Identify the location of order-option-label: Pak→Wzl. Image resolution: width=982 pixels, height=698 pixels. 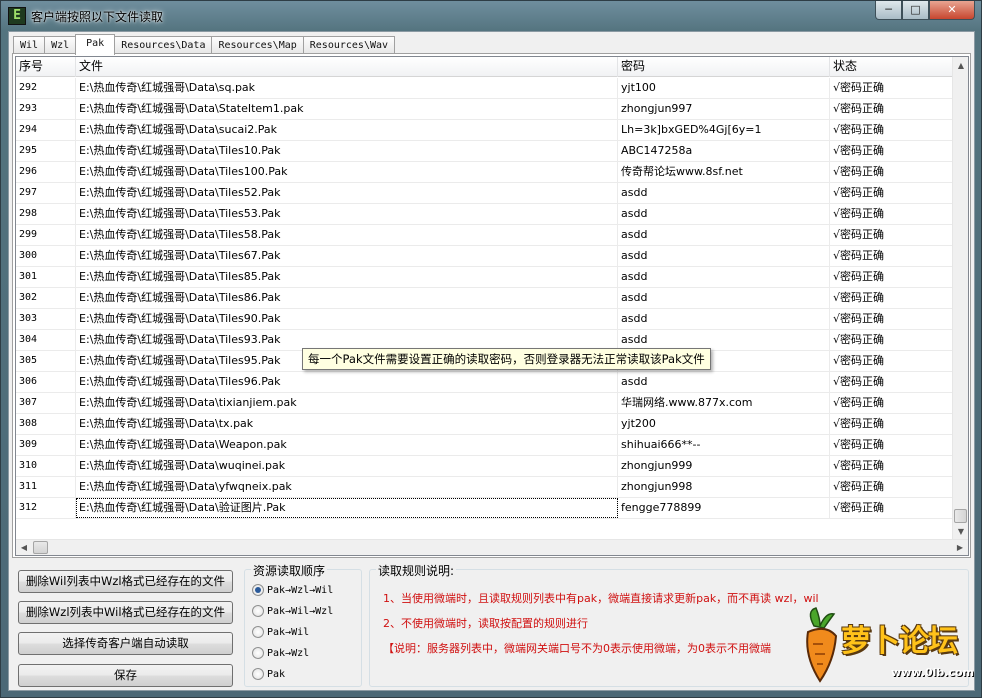
(288, 653).